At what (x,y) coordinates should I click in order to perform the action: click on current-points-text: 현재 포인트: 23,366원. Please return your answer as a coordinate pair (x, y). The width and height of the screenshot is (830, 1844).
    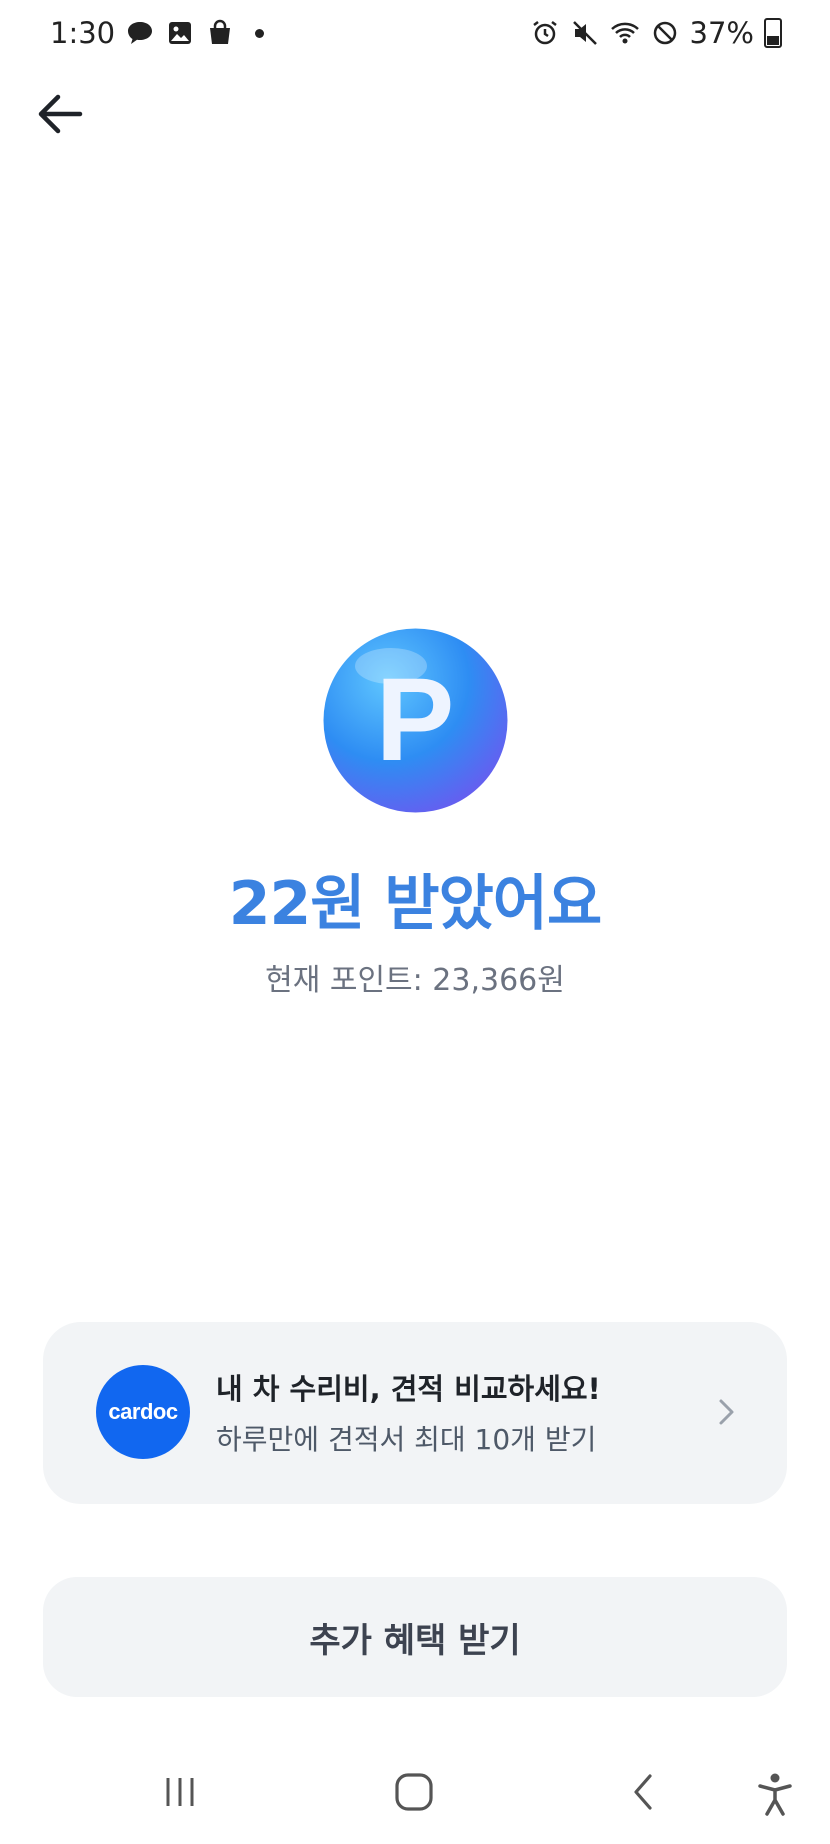
    Looking at the image, I should click on (415, 980).